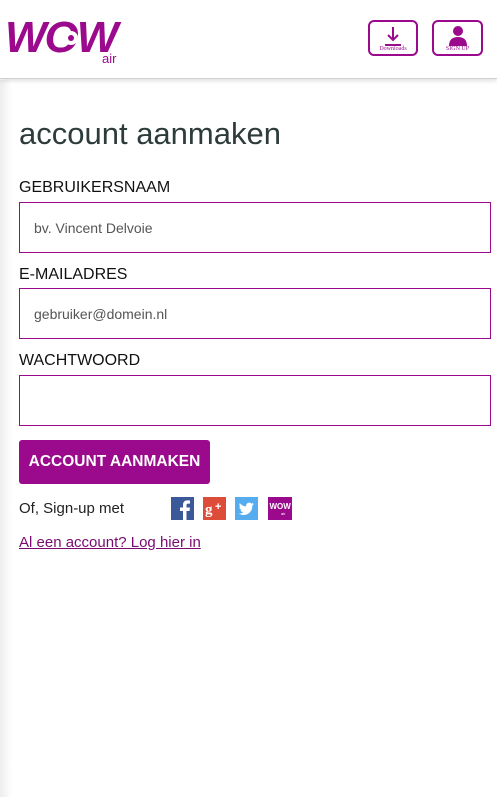  I want to click on twitter-icon, so click(246, 508).